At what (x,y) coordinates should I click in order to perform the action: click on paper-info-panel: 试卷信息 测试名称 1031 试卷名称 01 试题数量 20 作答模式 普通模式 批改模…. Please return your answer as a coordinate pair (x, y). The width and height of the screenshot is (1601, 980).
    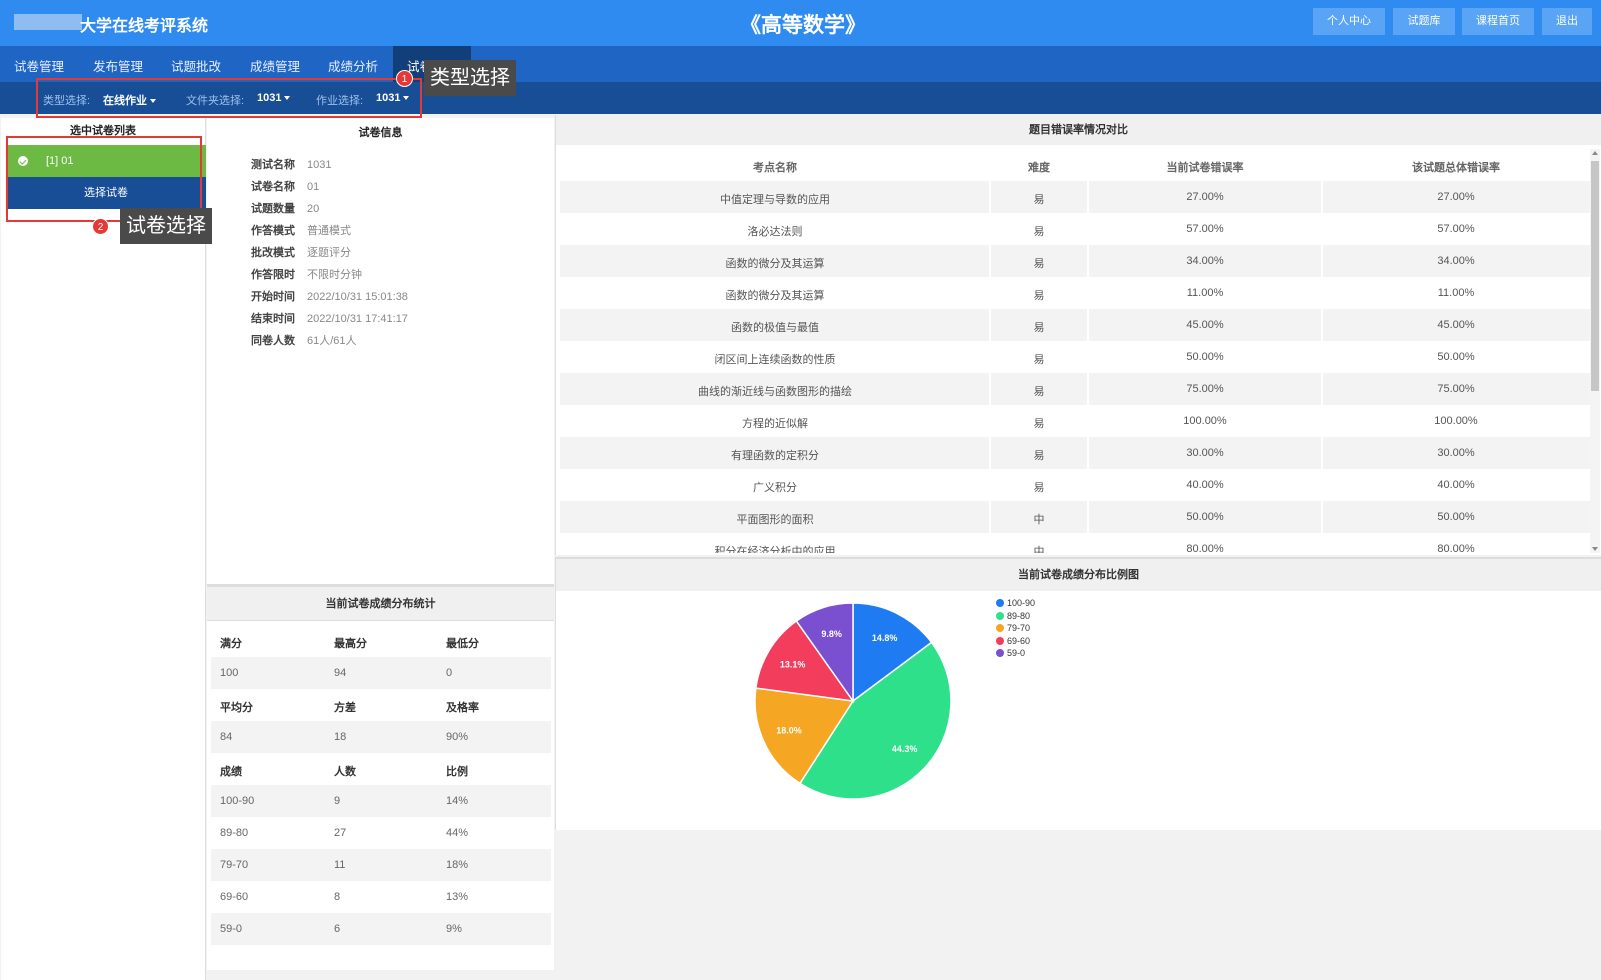
    Looking at the image, I should click on (380, 351).